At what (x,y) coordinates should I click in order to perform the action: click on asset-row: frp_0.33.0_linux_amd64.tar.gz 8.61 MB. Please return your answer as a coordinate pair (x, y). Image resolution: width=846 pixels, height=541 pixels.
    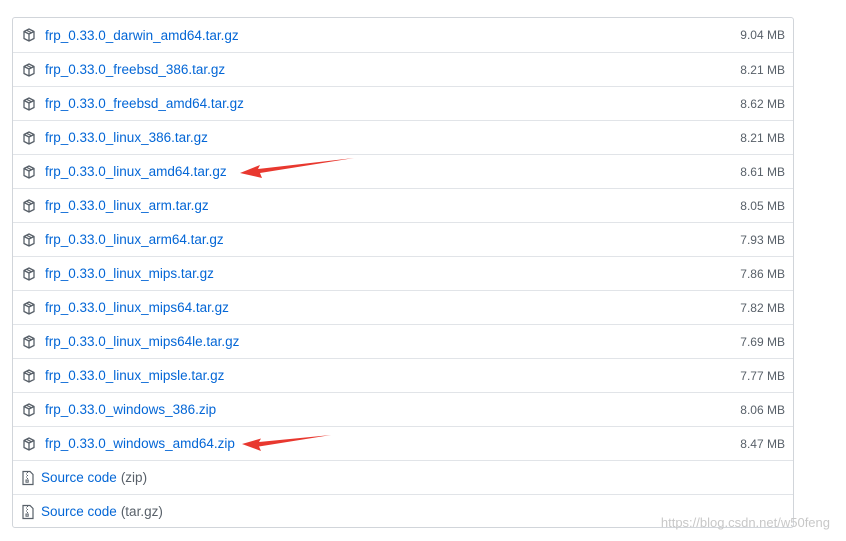
    Looking at the image, I should click on (403, 171).